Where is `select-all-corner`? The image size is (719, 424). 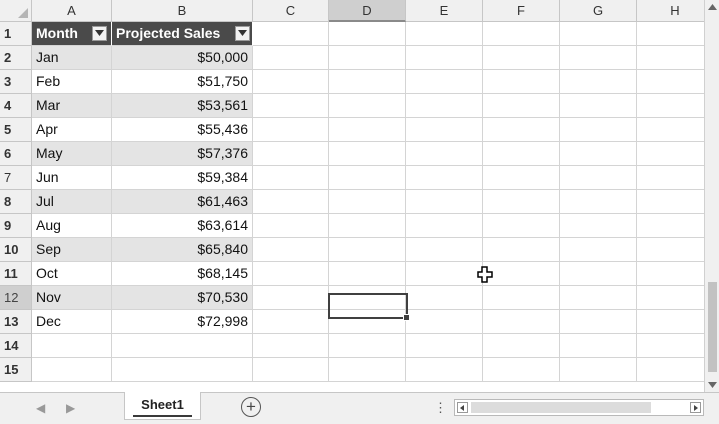 select-all-corner is located at coordinates (16, 11).